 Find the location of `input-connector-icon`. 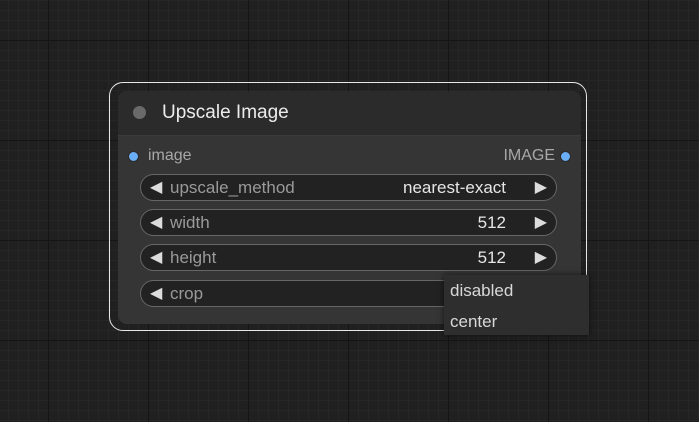

input-connector-icon is located at coordinates (133, 156).